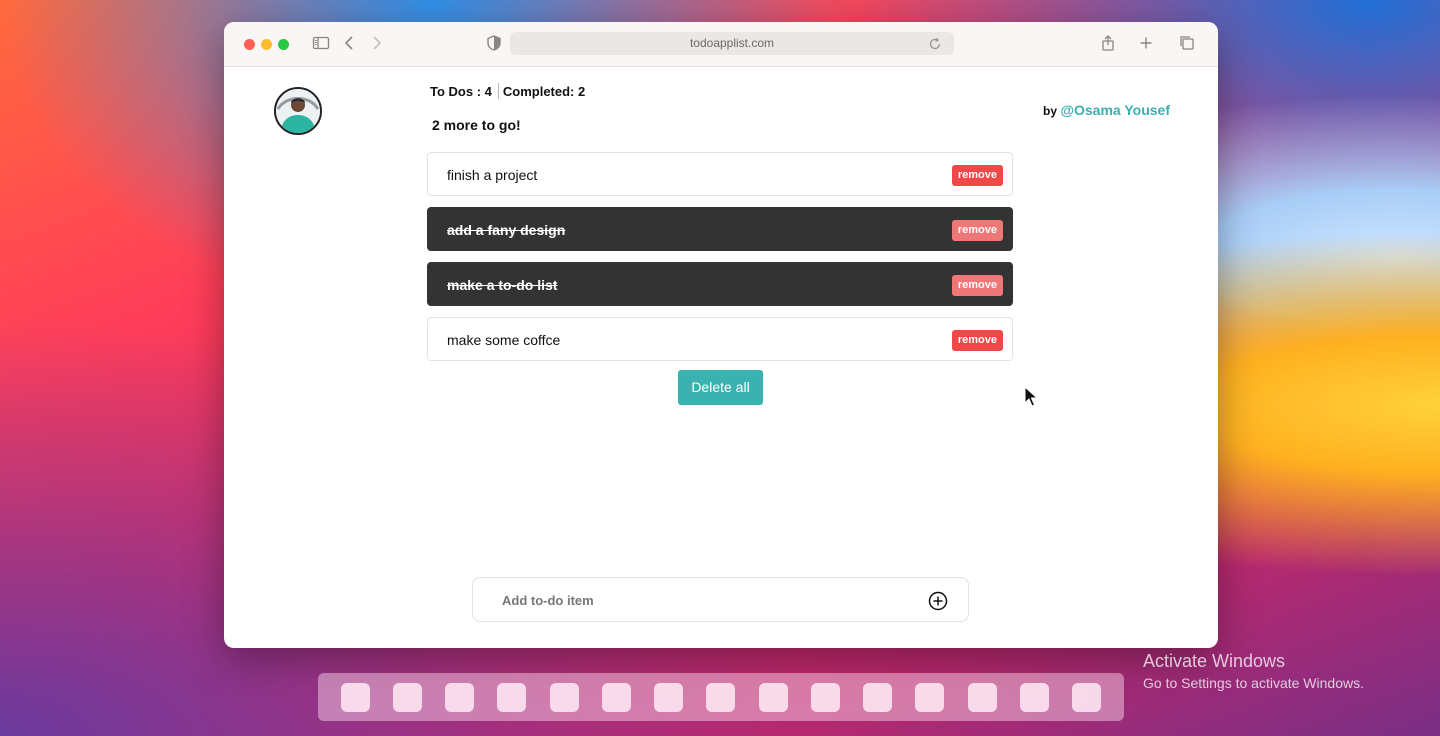 The image size is (1440, 736). I want to click on author-link: @Osama Yousef, so click(1115, 110).